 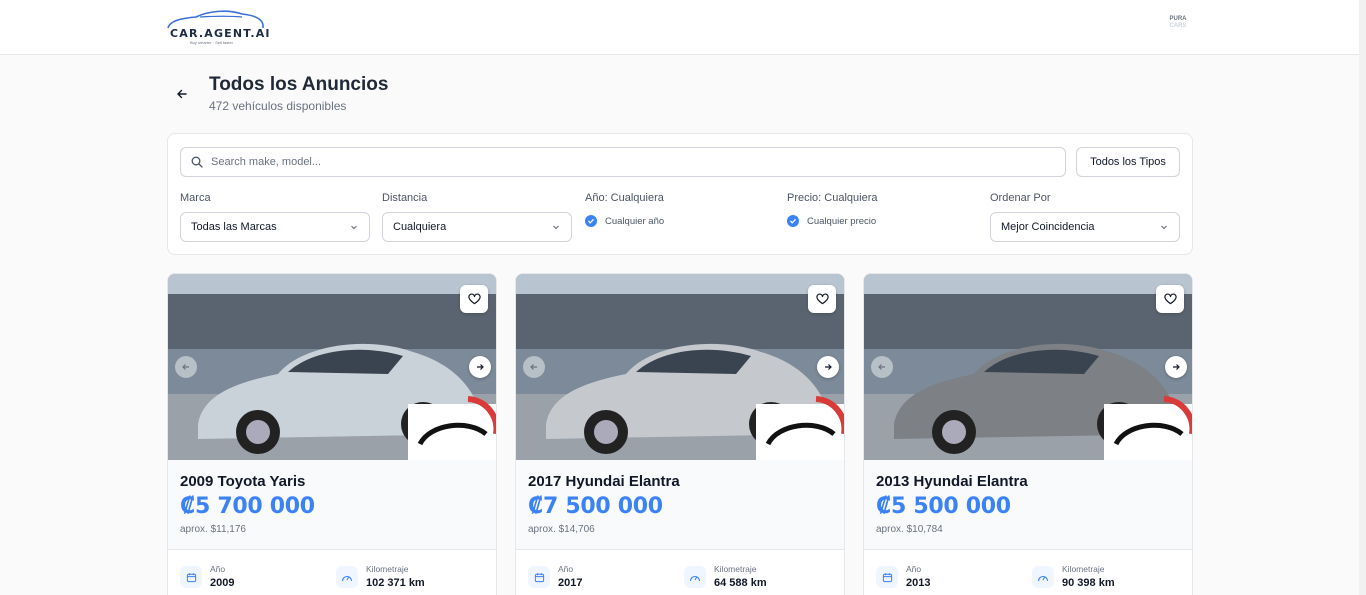 What do you see at coordinates (197, 162) in the screenshot?
I see `search-icon` at bounding box center [197, 162].